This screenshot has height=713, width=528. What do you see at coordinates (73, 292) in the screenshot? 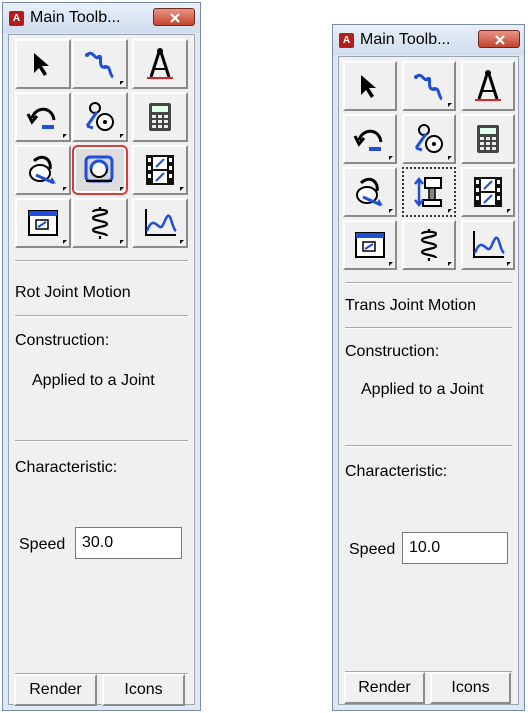
I see `motion-type-label: Rot Joint Motion` at bounding box center [73, 292].